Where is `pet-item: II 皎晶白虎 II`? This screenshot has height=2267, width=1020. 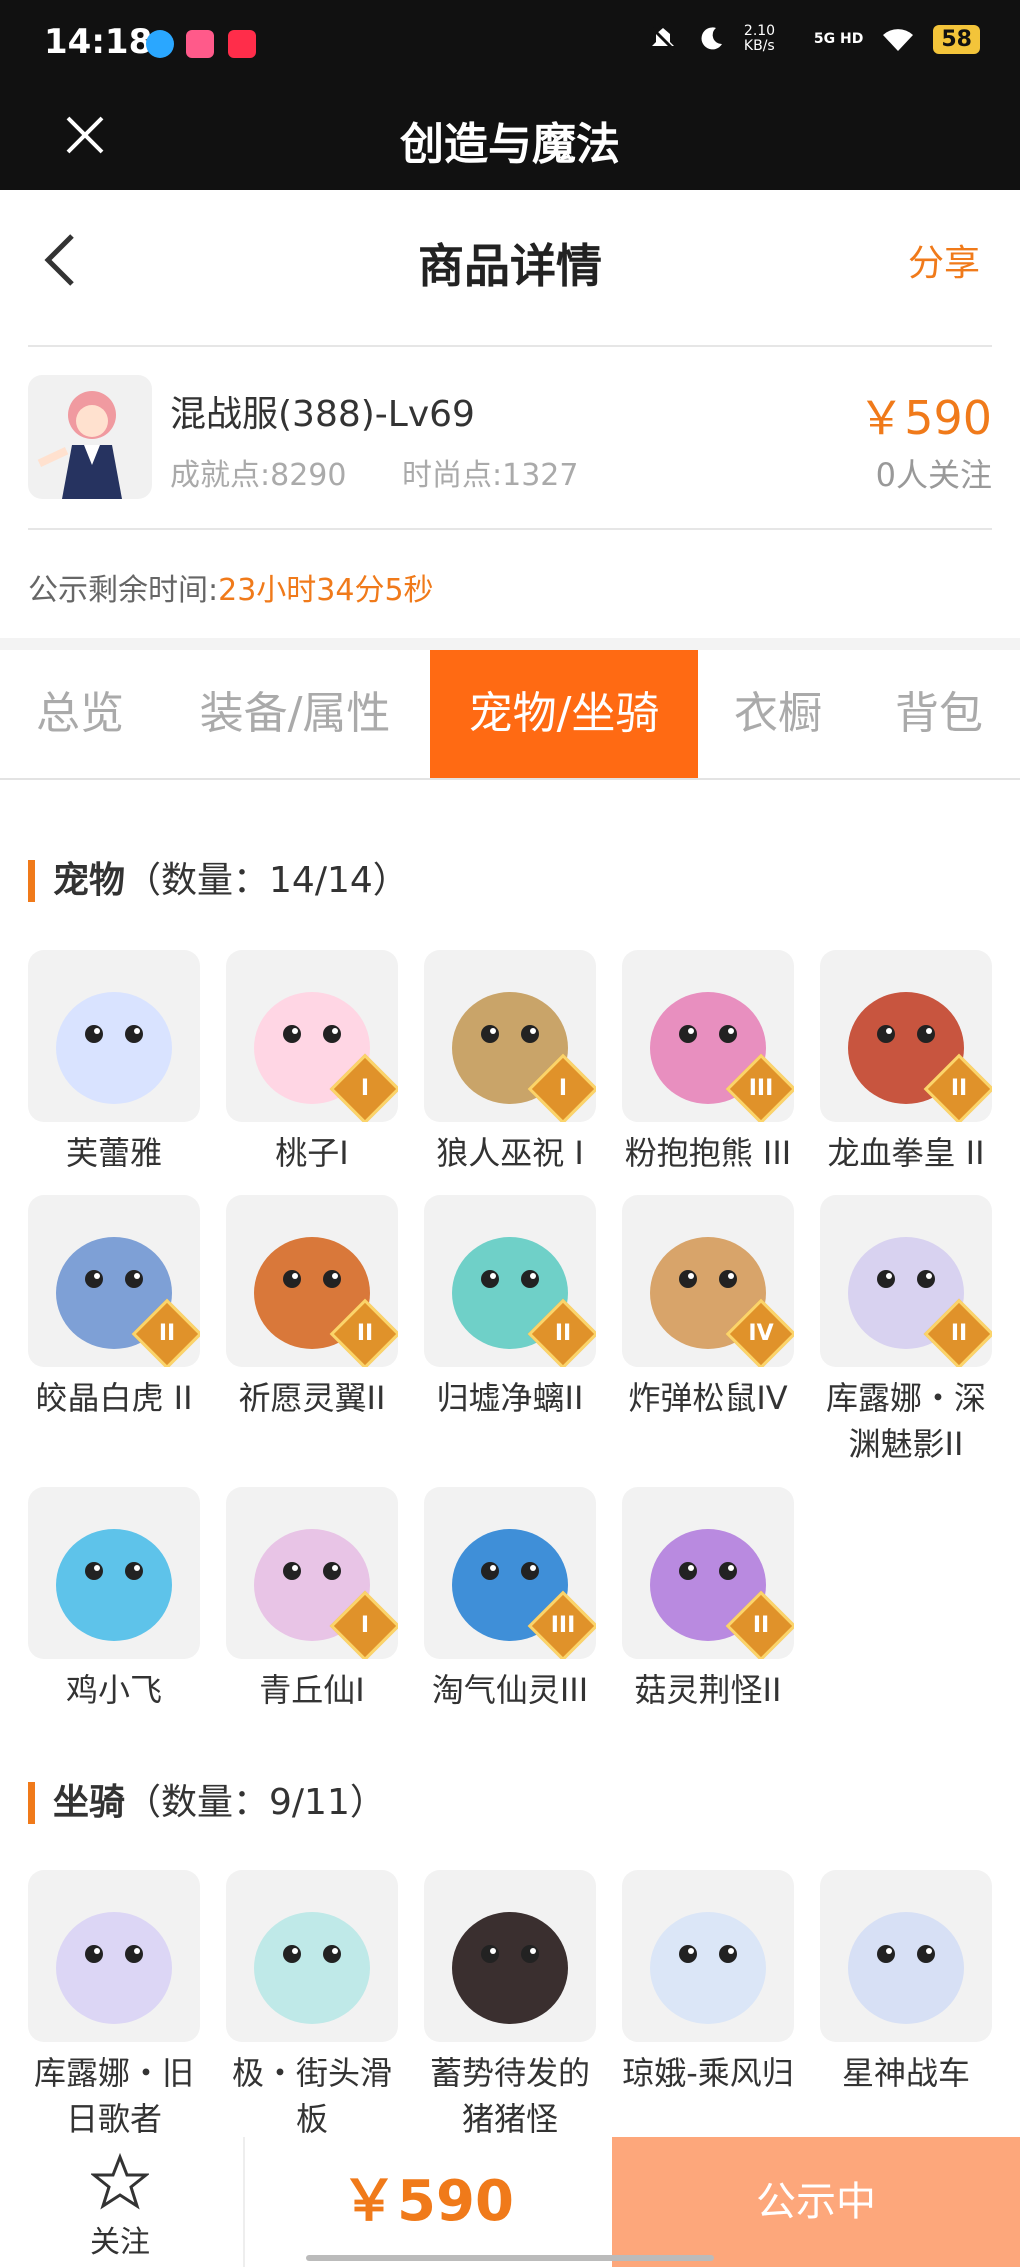
pet-item: II 皎晶白虎 II is located at coordinates (114, 1308).